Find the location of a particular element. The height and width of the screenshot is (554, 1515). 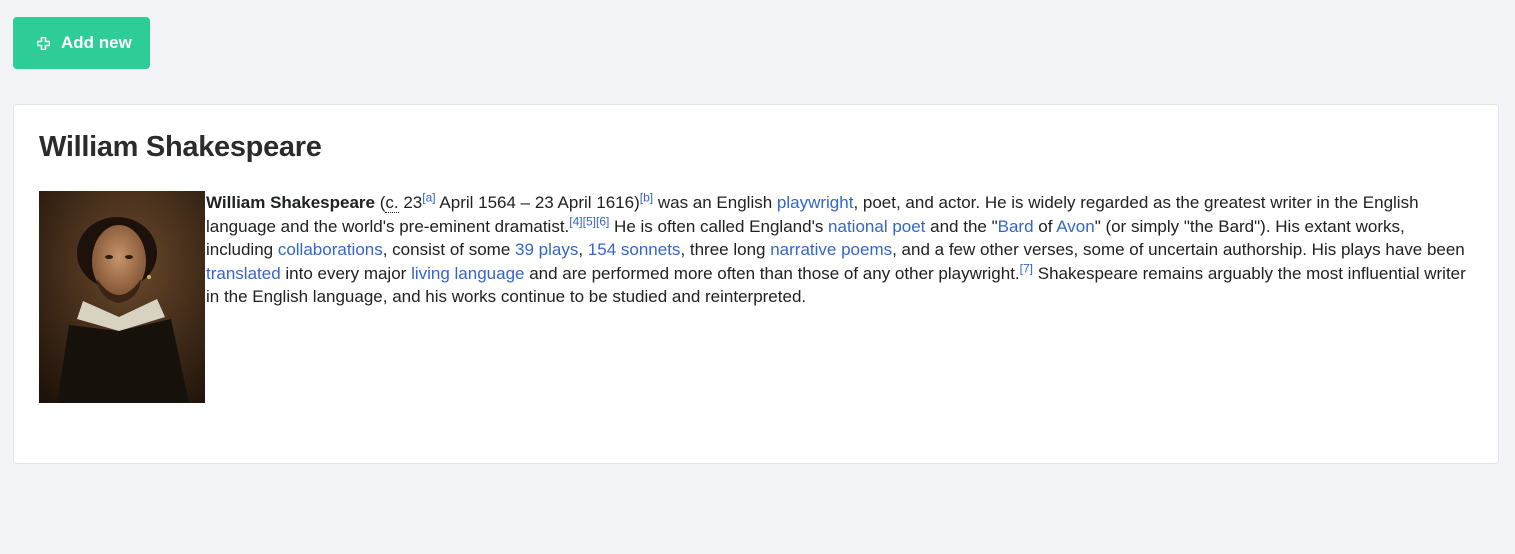

ref-a-link: [a] is located at coordinates (428, 197).